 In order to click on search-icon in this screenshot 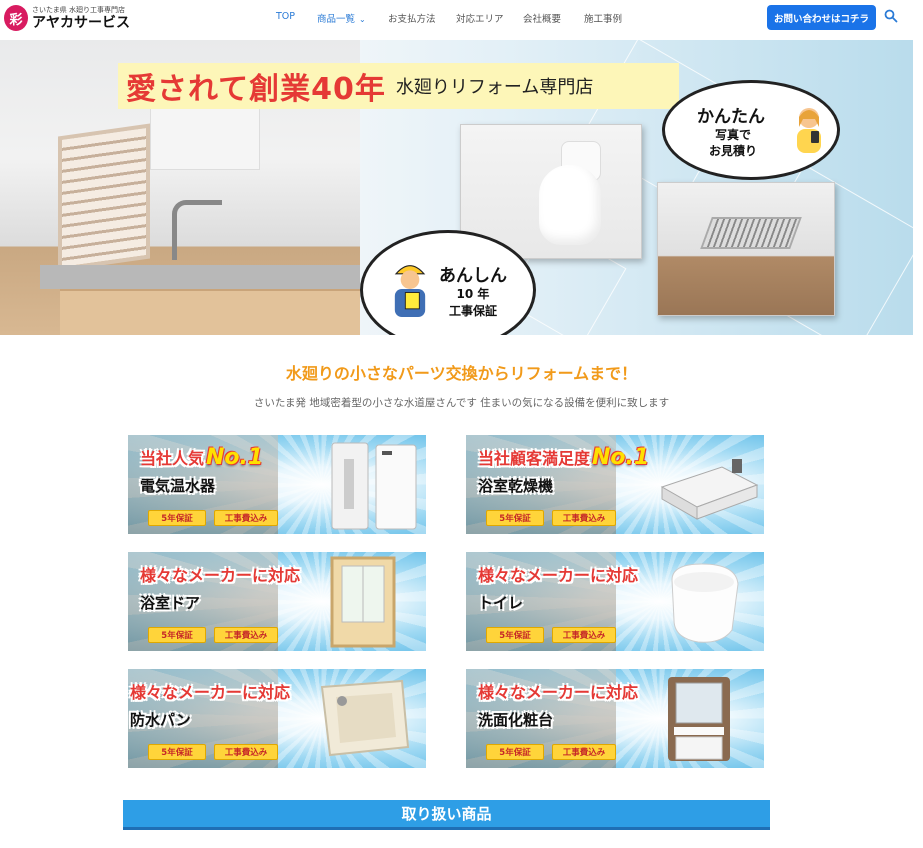, I will do `click(891, 16)`.